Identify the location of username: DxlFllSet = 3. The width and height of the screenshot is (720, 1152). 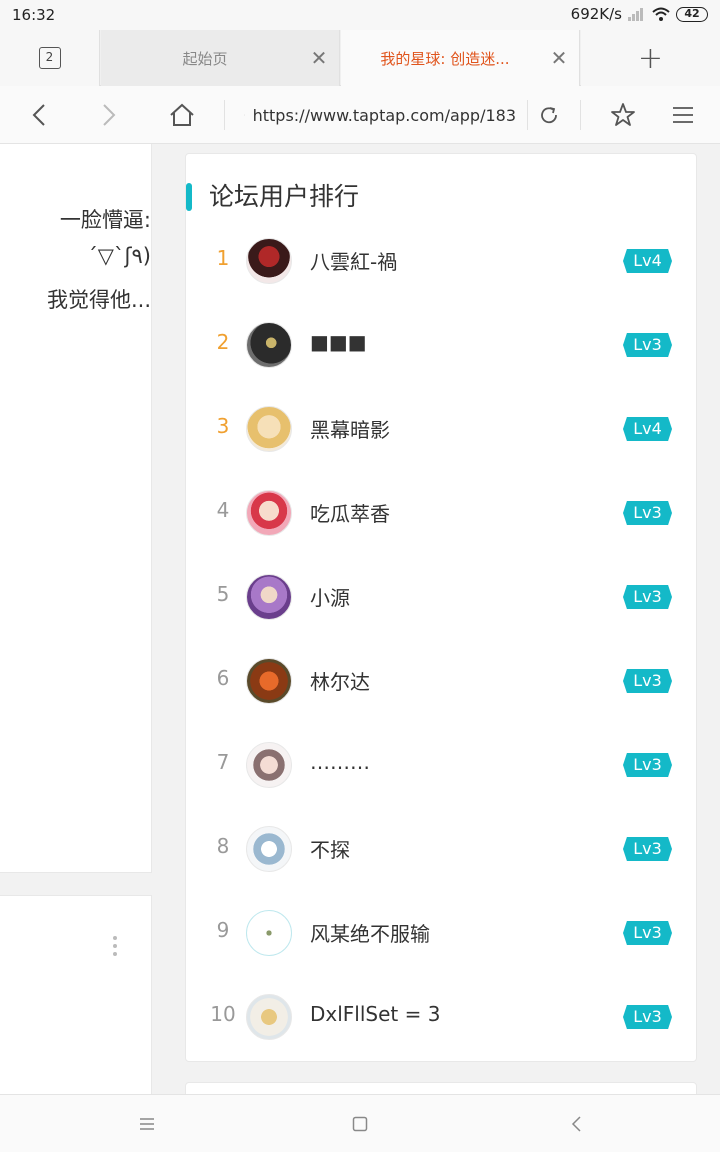
(375, 1014).